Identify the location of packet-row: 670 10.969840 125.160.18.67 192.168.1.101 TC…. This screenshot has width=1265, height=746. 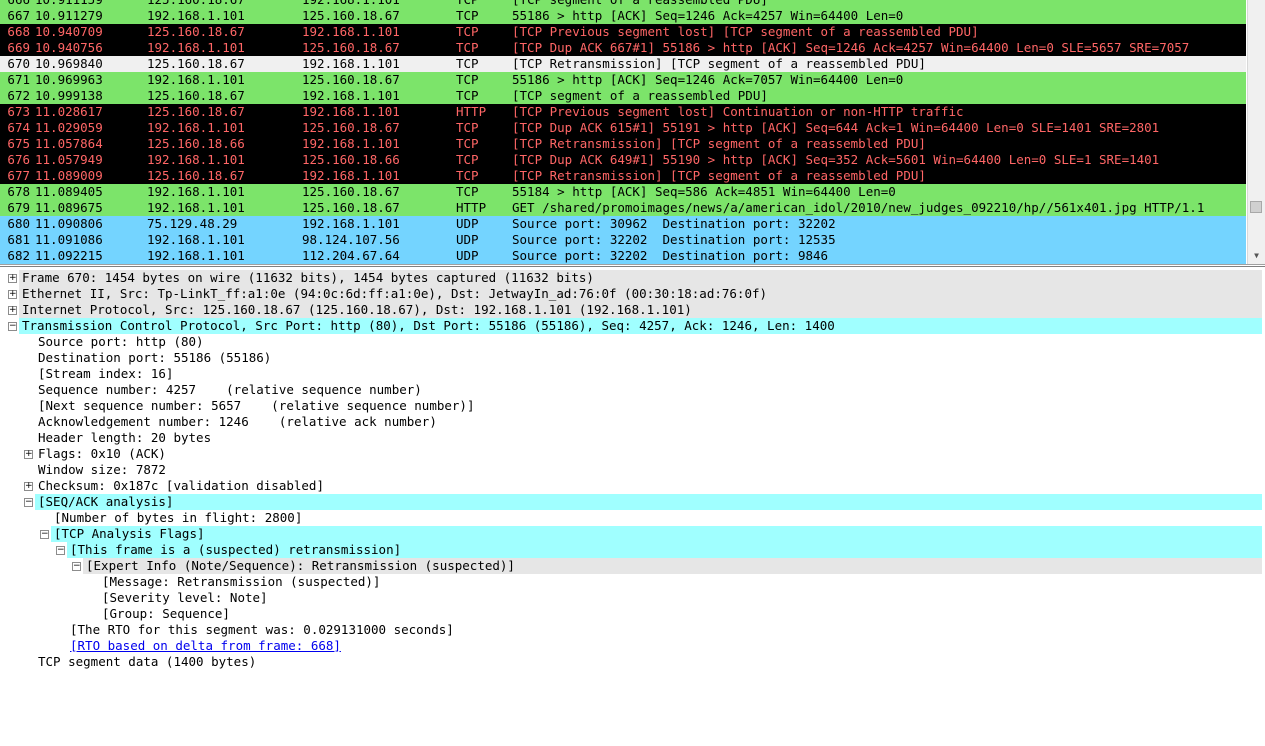
(623, 64).